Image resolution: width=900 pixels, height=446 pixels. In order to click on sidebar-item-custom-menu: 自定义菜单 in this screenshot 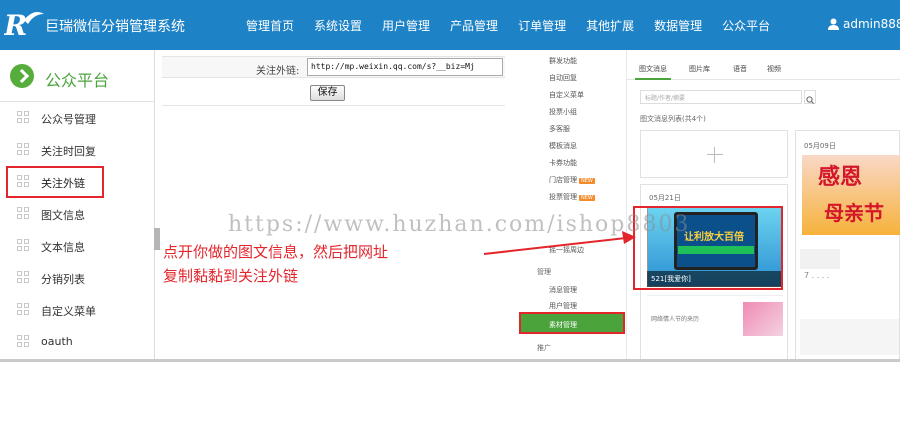, I will do `click(77, 310)`.